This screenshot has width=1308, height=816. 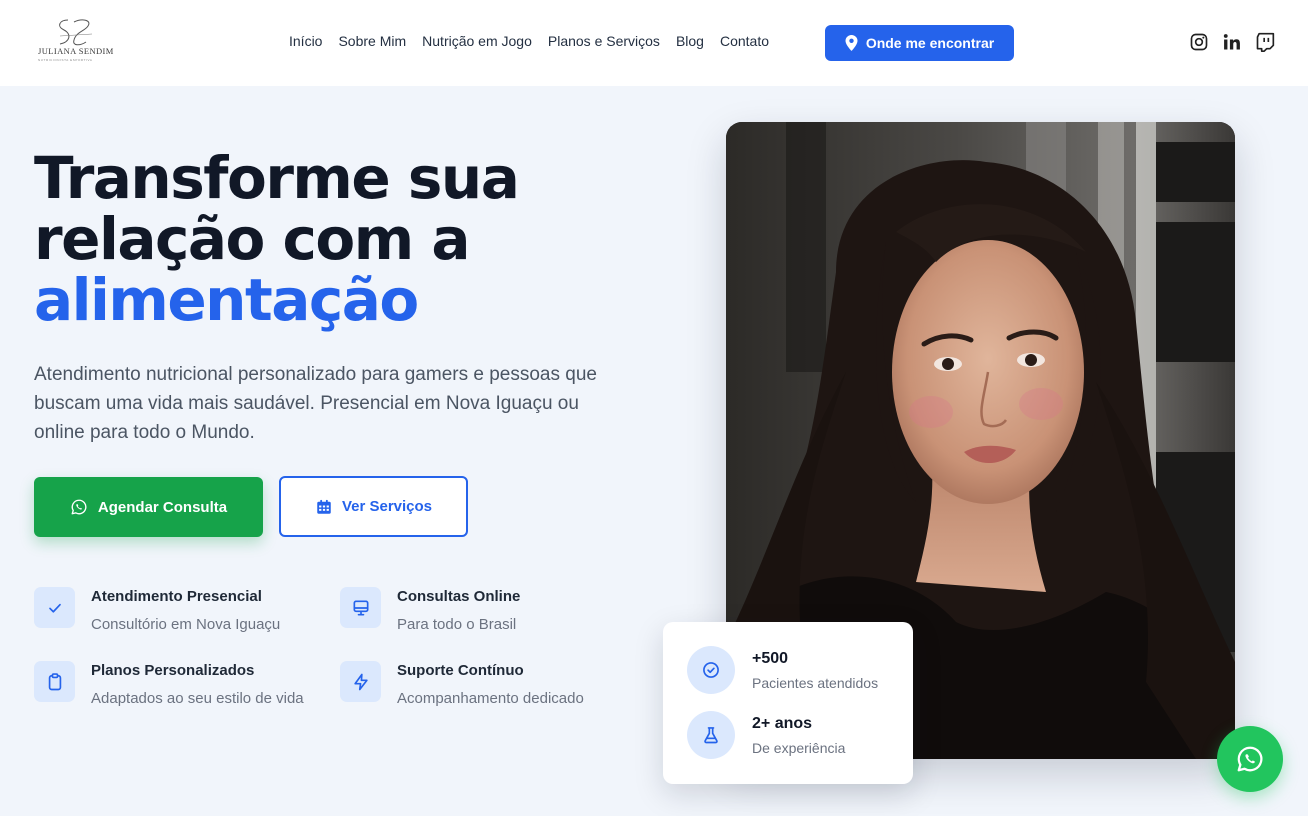 What do you see at coordinates (460, 670) in the screenshot?
I see `feature-title: Suporte Contínuo` at bounding box center [460, 670].